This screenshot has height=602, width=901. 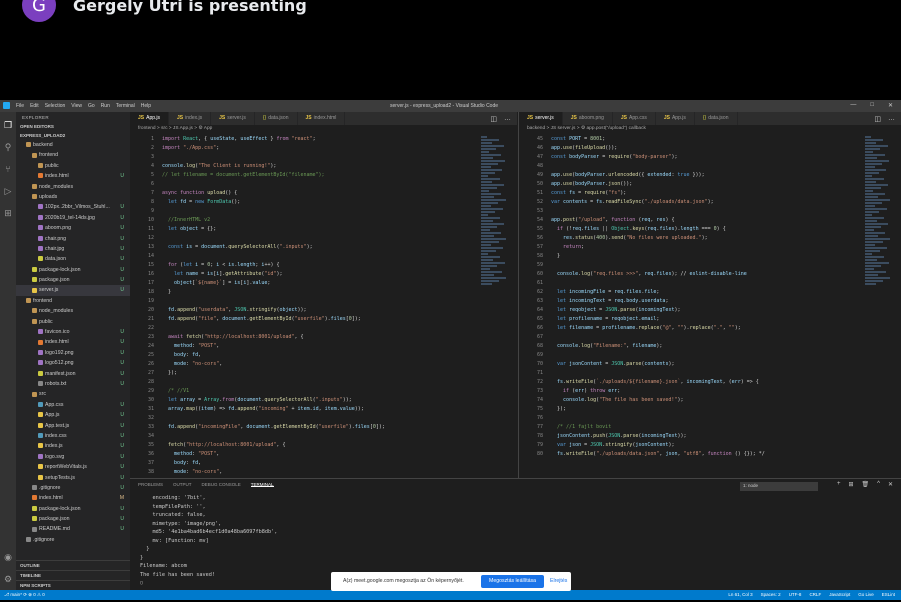 What do you see at coordinates (73, 575) in the screenshot?
I see `timeline-section: TIMELINE` at bounding box center [73, 575].